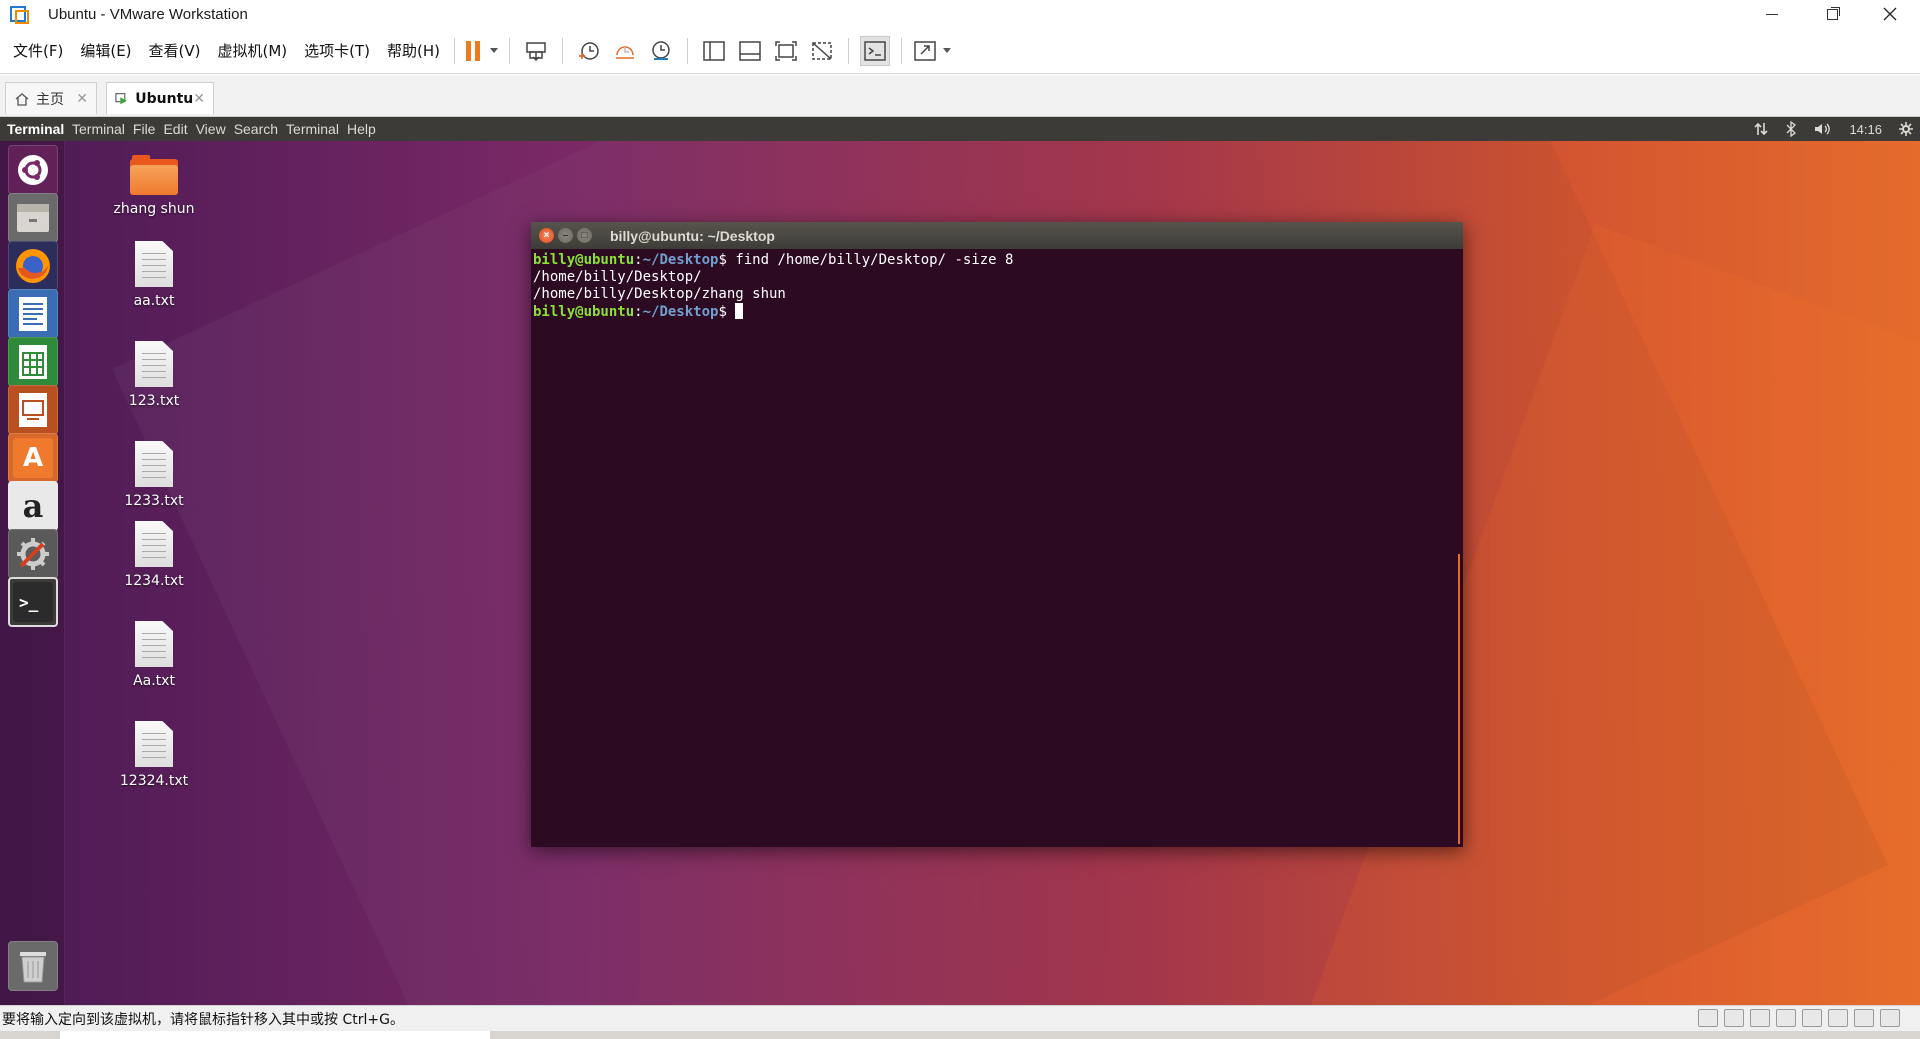 Image resolution: width=1920 pixels, height=1039 pixels. What do you see at coordinates (33, 314) in the screenshot?
I see `launcher-writer-button` at bounding box center [33, 314].